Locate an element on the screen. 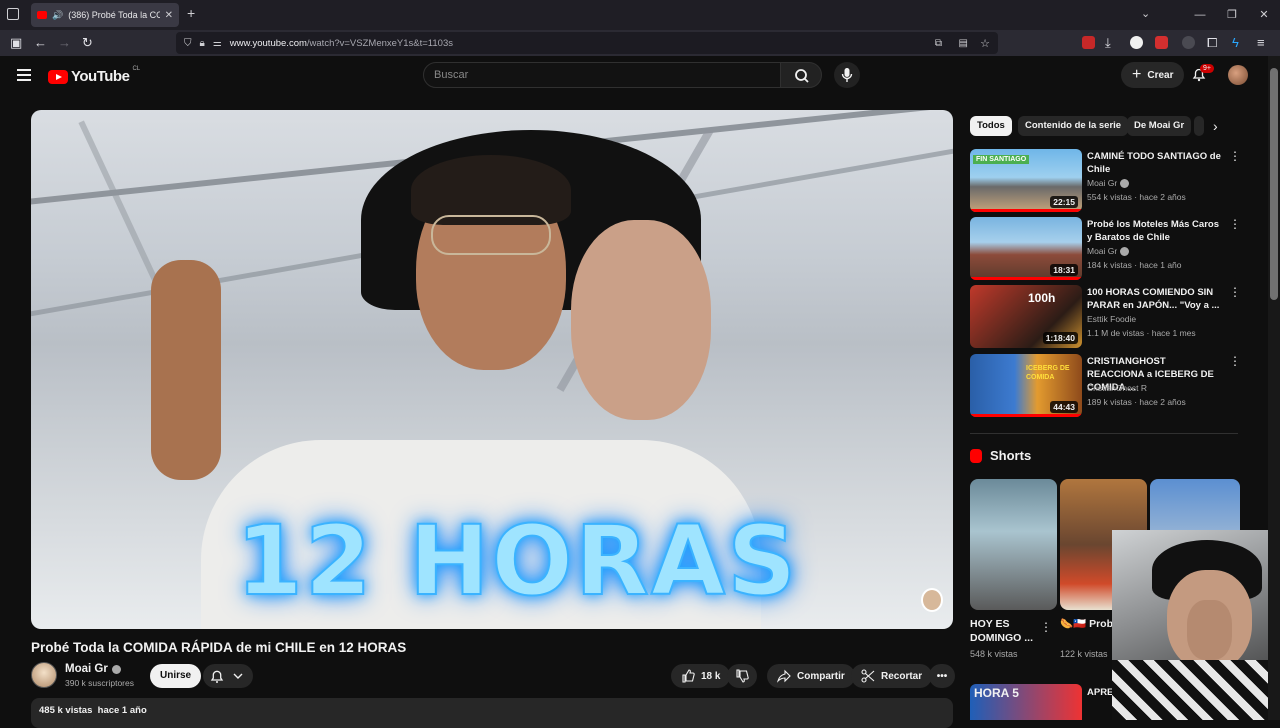 This screenshot has width=1280, height=728. browser-tab: 🔊 (386) Probé Toda la COMIDA ✕ is located at coordinates (105, 15).